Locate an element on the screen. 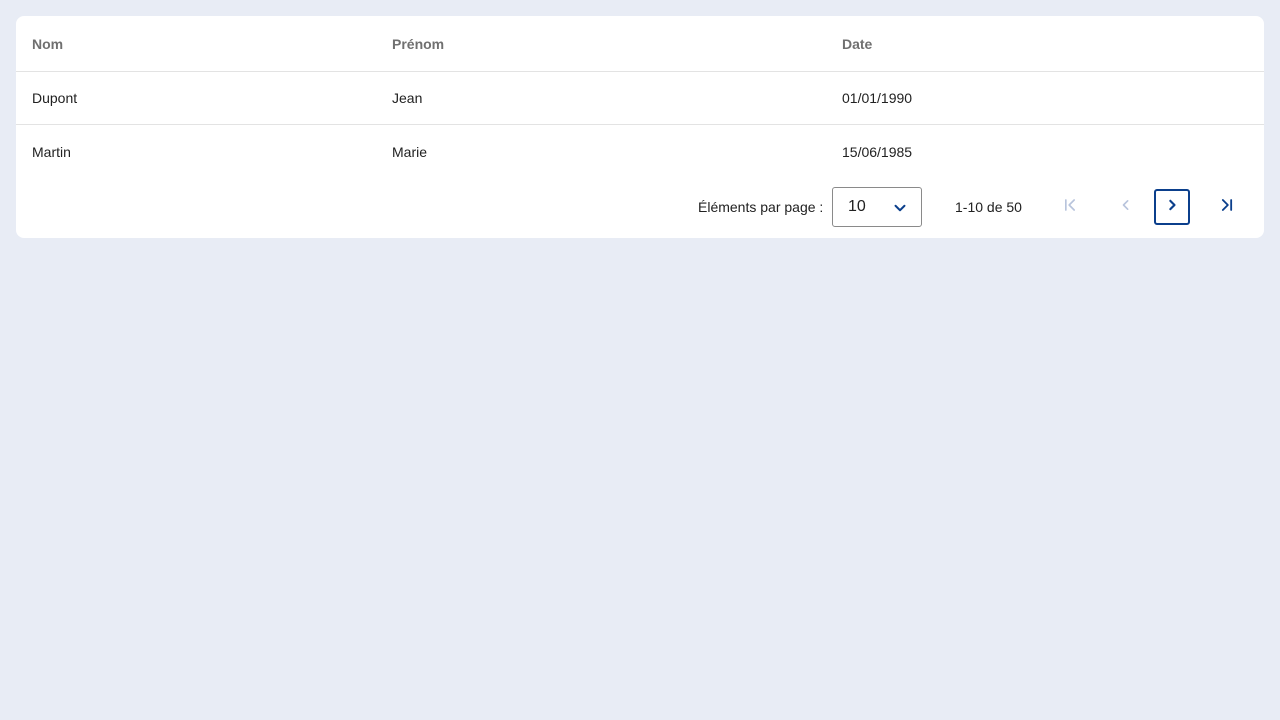 The width and height of the screenshot is (1280, 720). table-row: Martin Marie 15/06/1985 is located at coordinates (640, 151).